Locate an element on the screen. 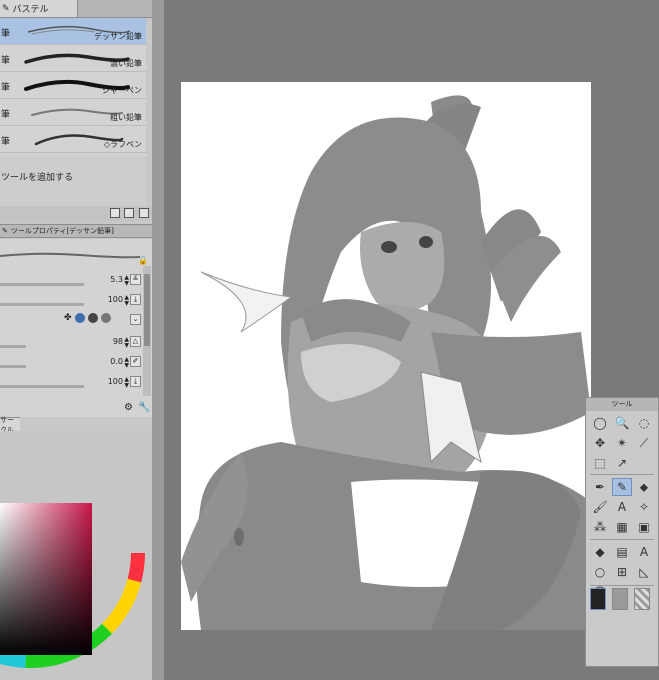  pencil-icon: ✎ is located at coordinates (6, 8).